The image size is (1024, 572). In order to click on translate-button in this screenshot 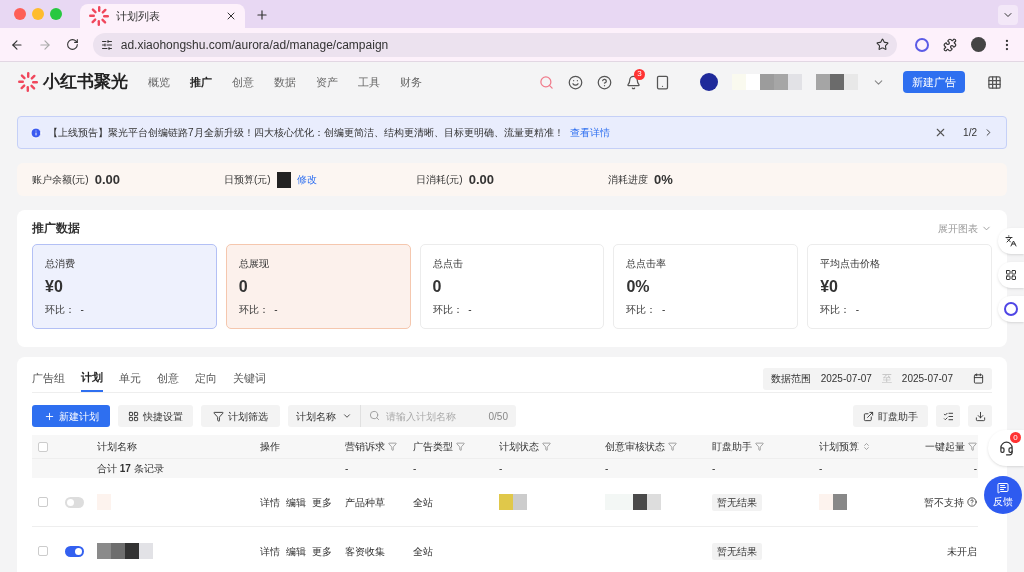, I will do `click(1011, 241)`.